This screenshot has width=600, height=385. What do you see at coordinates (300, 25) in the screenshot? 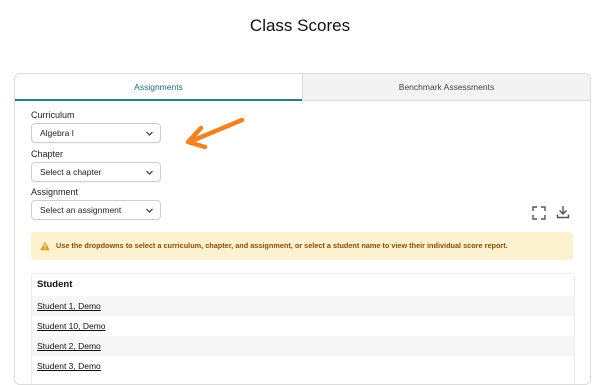
I see `page-title: Class Scores` at bounding box center [300, 25].